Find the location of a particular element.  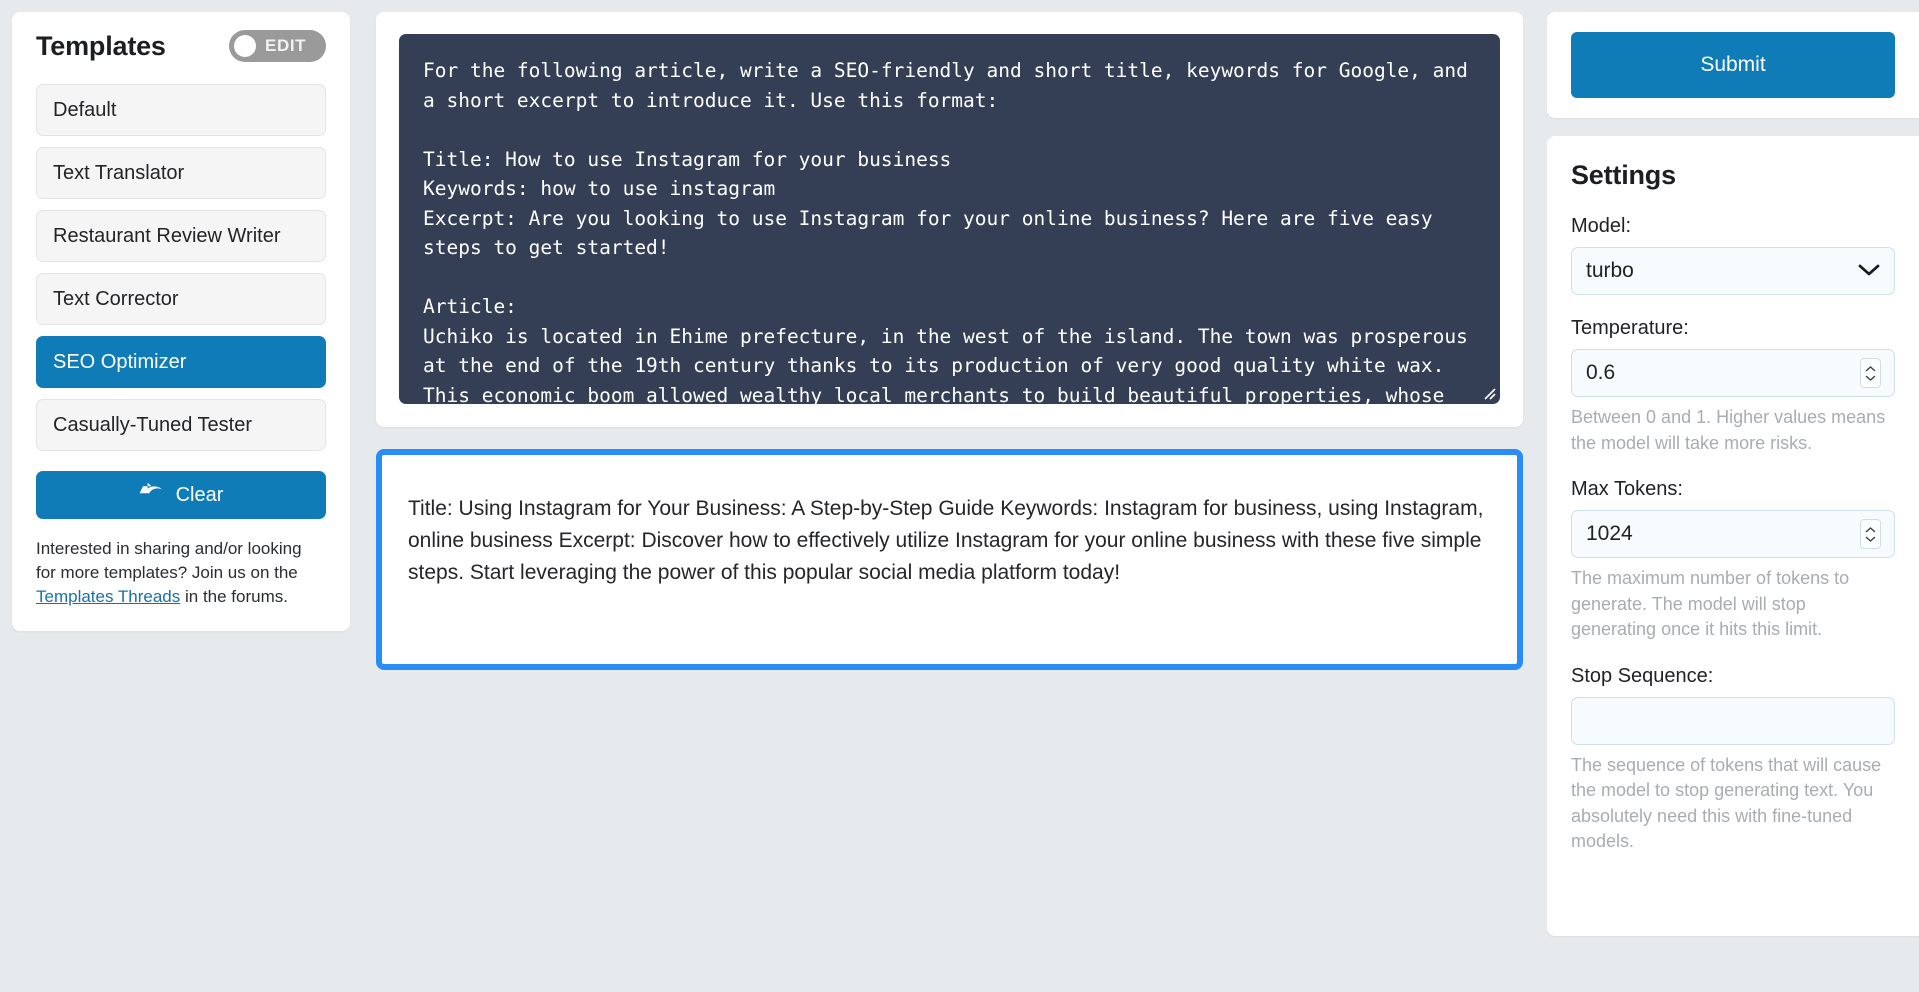

stop-sequence-label: Stop Sequence: is located at coordinates (1642, 675).